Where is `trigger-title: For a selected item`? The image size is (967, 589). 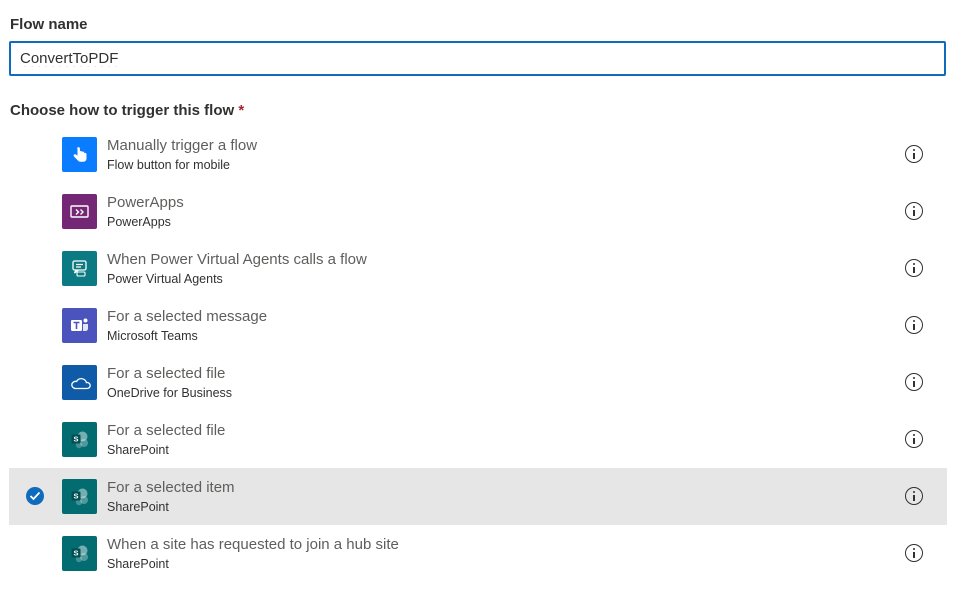 trigger-title: For a selected item is located at coordinates (171, 487).